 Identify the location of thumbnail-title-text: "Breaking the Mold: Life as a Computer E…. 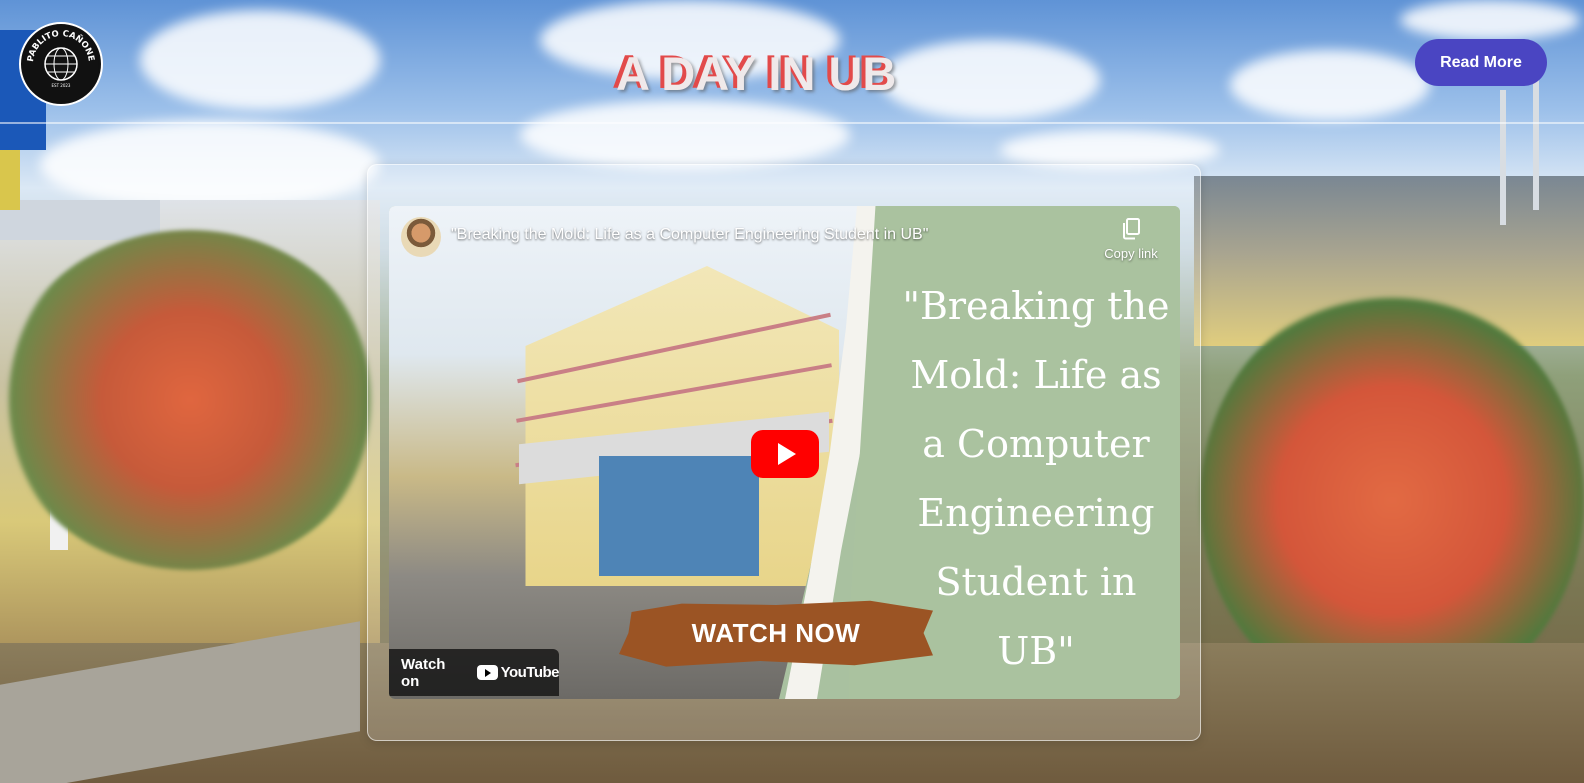
(1036, 478).